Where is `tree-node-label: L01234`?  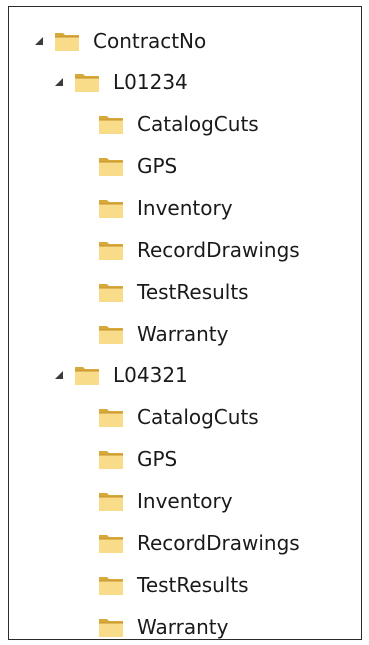
tree-node-label: L01234 is located at coordinates (150, 82).